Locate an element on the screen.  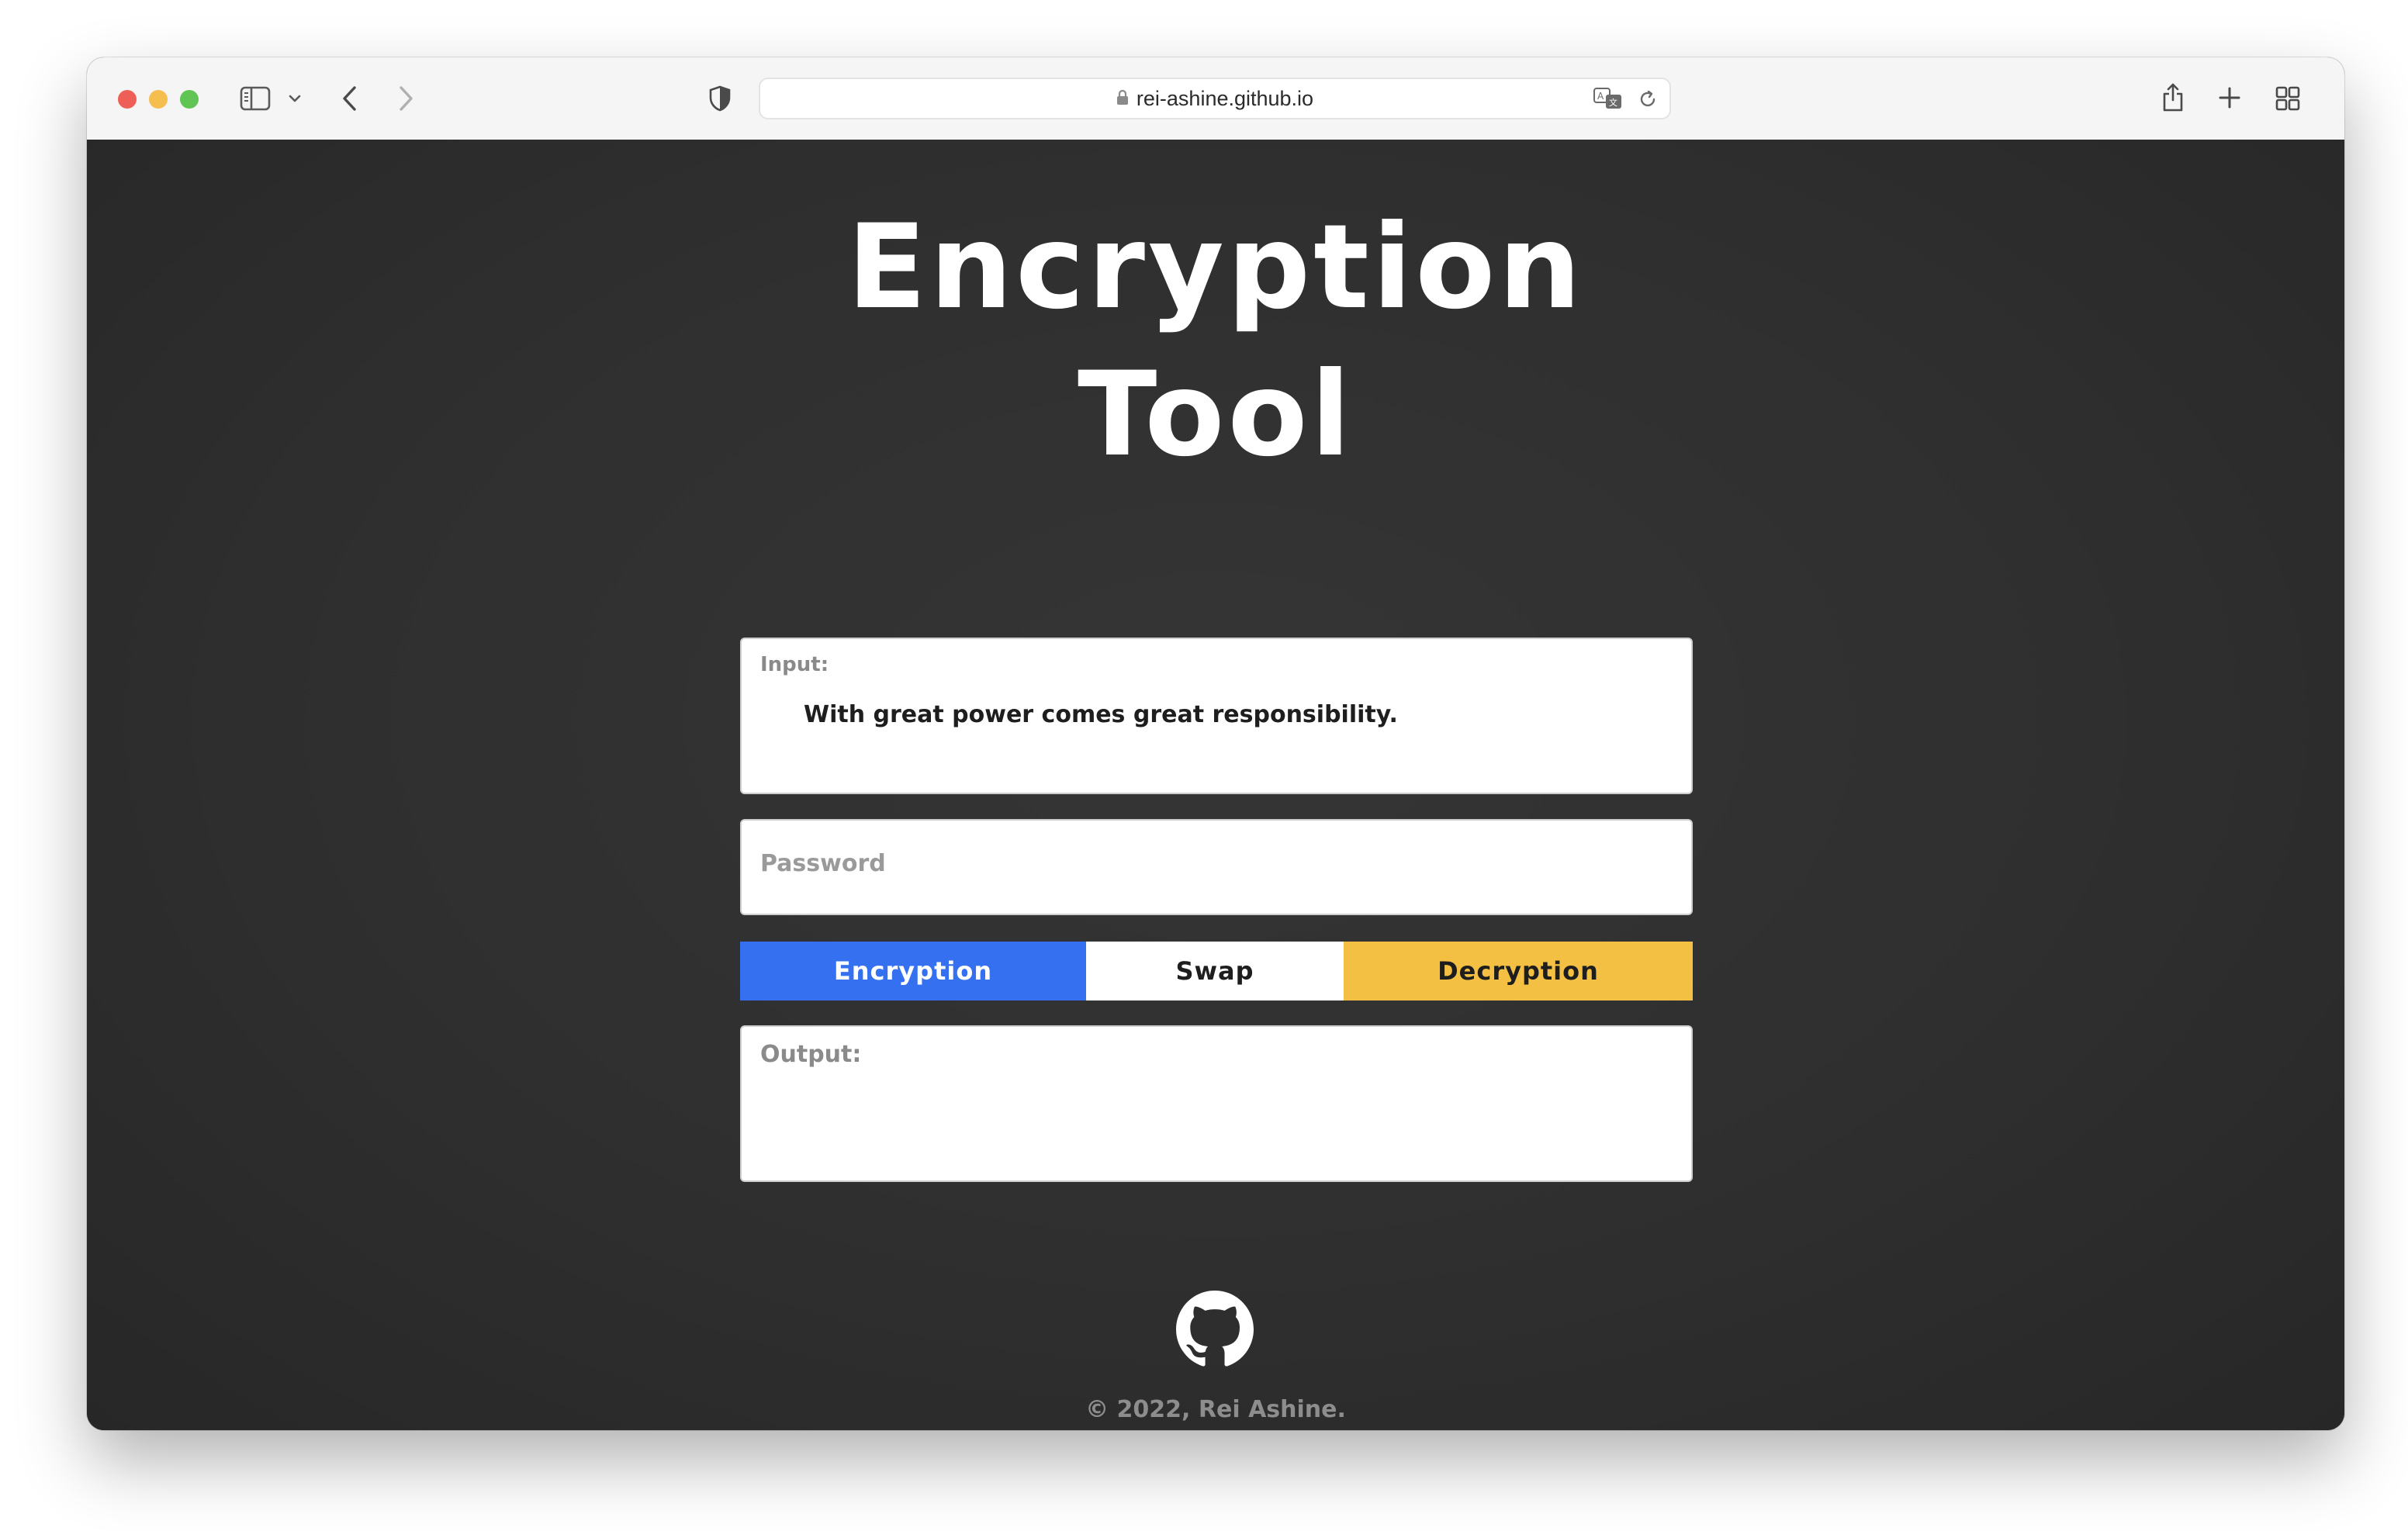
close-window-button is located at coordinates (128, 99).